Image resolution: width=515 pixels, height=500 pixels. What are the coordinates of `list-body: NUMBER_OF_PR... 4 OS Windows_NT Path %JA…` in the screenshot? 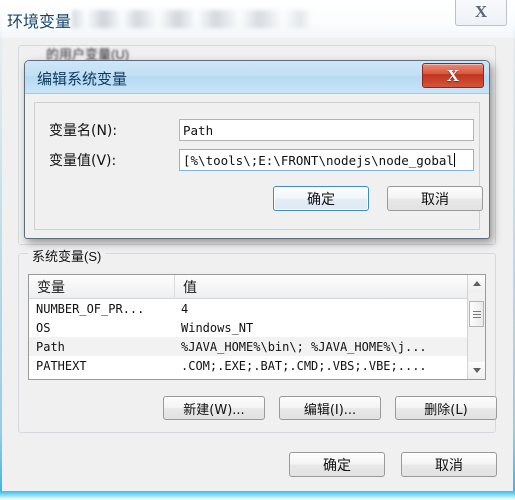 It's located at (257, 337).